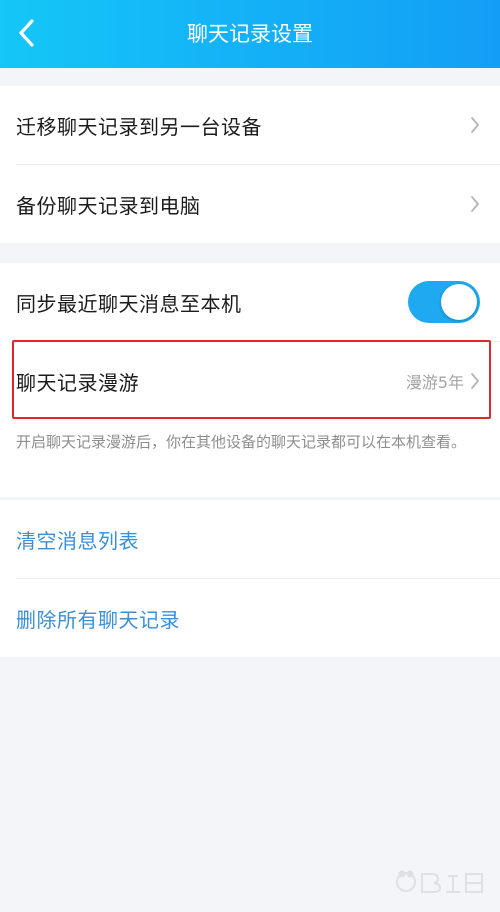 The height and width of the screenshot is (912, 500). I want to click on sync-recent-messages-row: 同步最近聊天消息至本机, so click(250, 302).